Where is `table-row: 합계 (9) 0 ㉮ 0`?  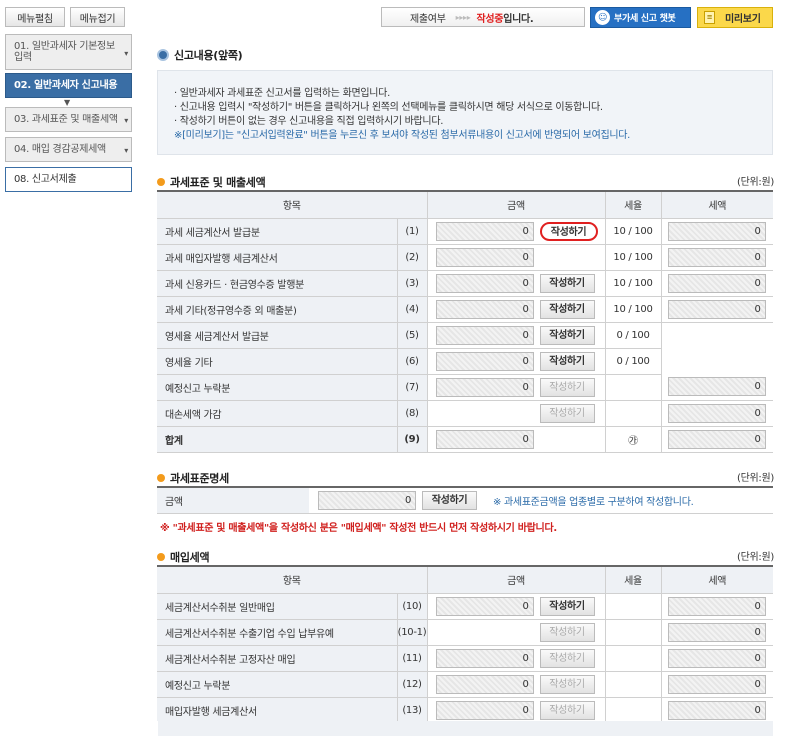 table-row: 합계 (9) 0 ㉮ 0 is located at coordinates (465, 439).